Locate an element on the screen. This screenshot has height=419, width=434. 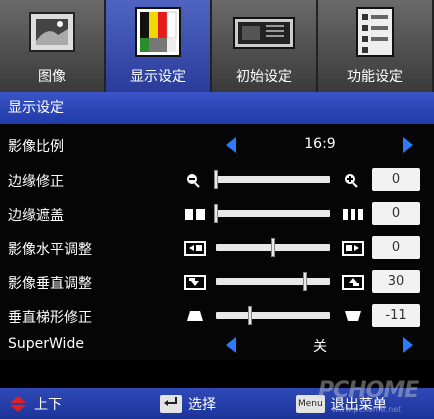
keystone-decrease-icon is located at coordinates (195, 316).